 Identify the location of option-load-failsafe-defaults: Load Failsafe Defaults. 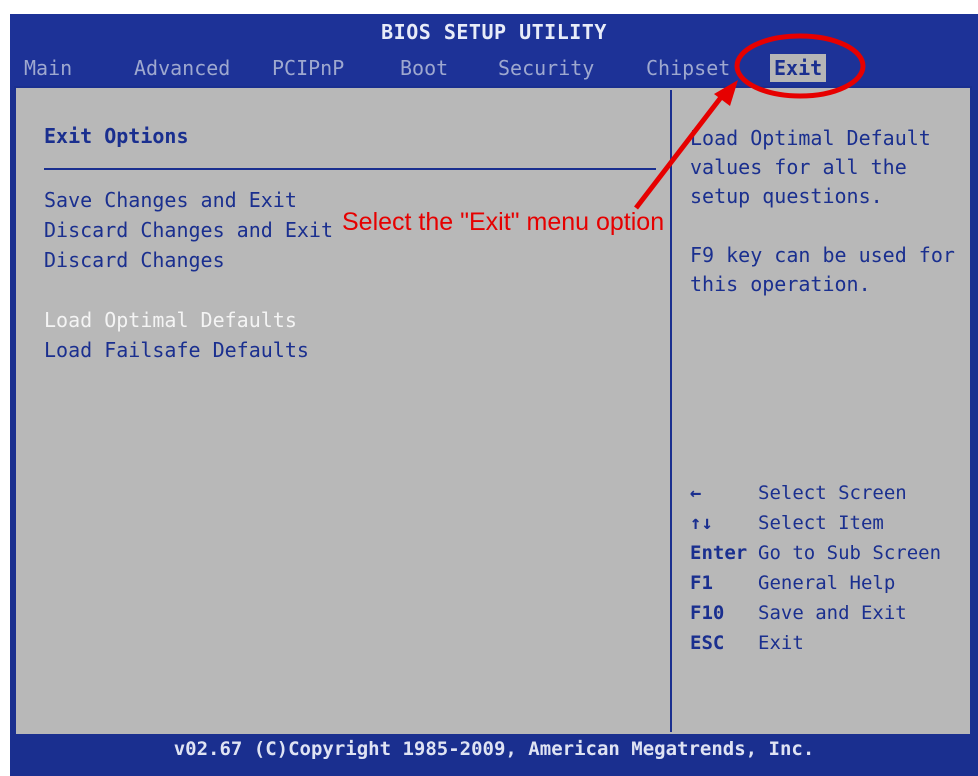
(176, 350).